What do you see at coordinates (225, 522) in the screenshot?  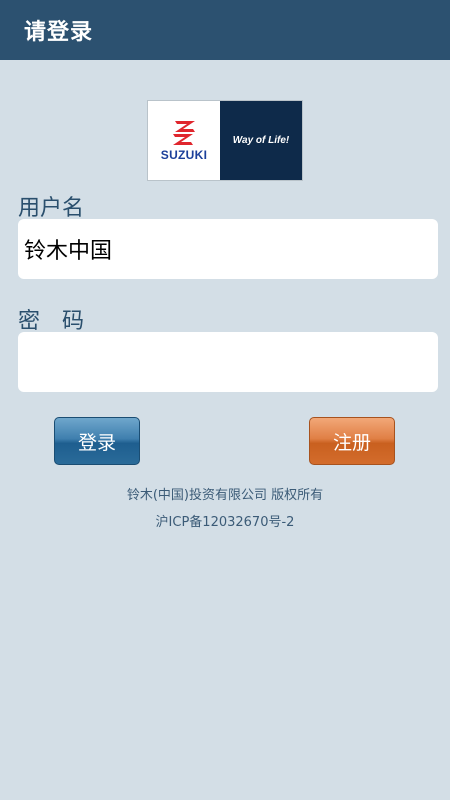 I see `icp-text: 沪ICP备12032670号-2` at bounding box center [225, 522].